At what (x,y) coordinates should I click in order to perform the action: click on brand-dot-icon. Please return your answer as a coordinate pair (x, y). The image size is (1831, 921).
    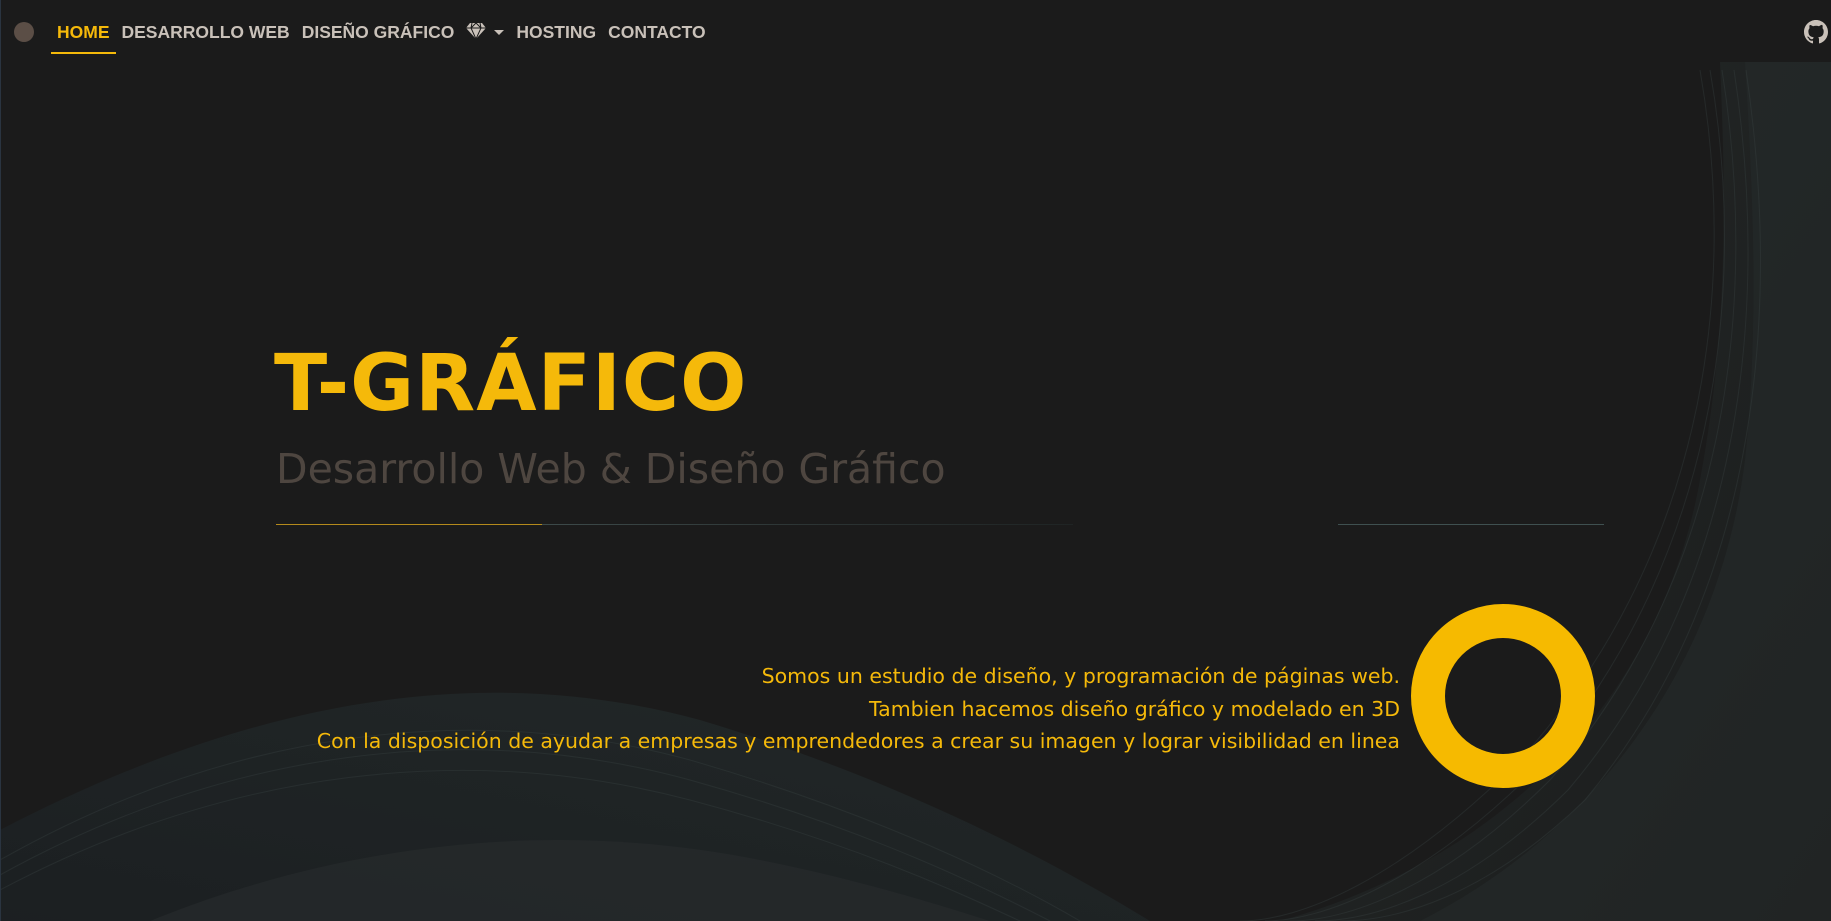
    Looking at the image, I should click on (24, 32).